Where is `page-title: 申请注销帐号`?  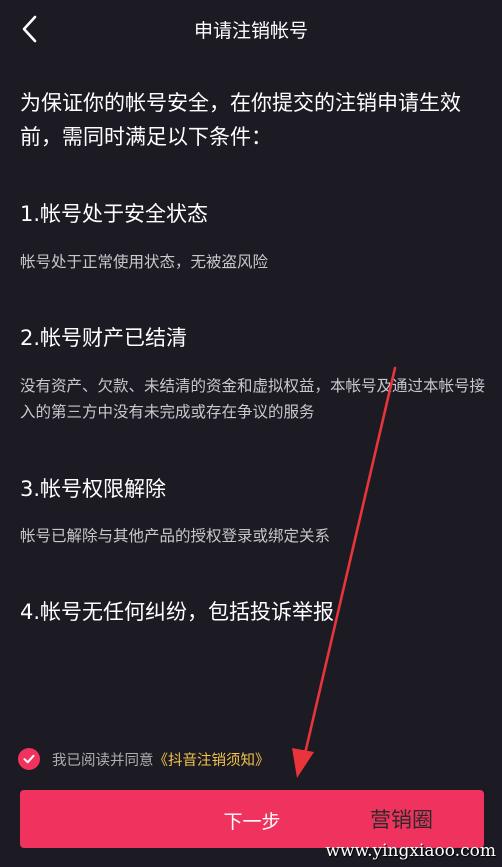 page-title: 申请注销帐号 is located at coordinates (250, 31).